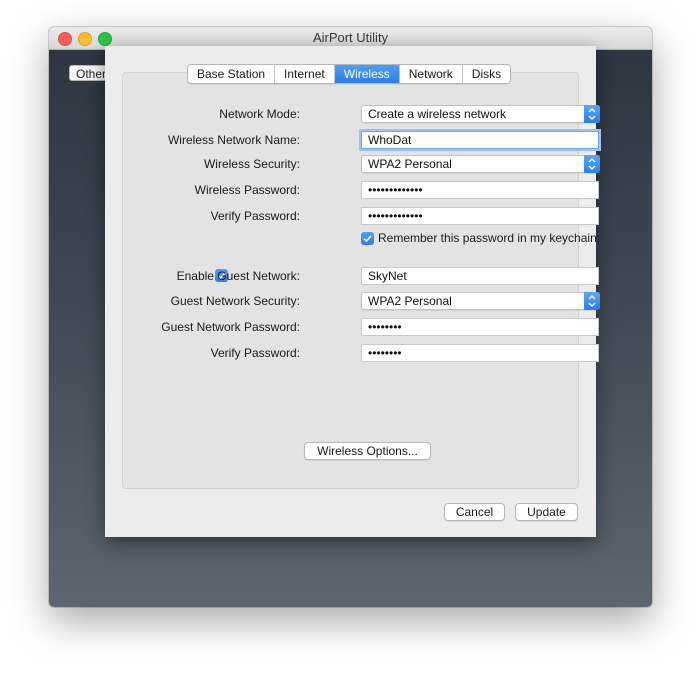  What do you see at coordinates (233, 140) in the screenshot?
I see `network-name-label: Wireless Network Name:` at bounding box center [233, 140].